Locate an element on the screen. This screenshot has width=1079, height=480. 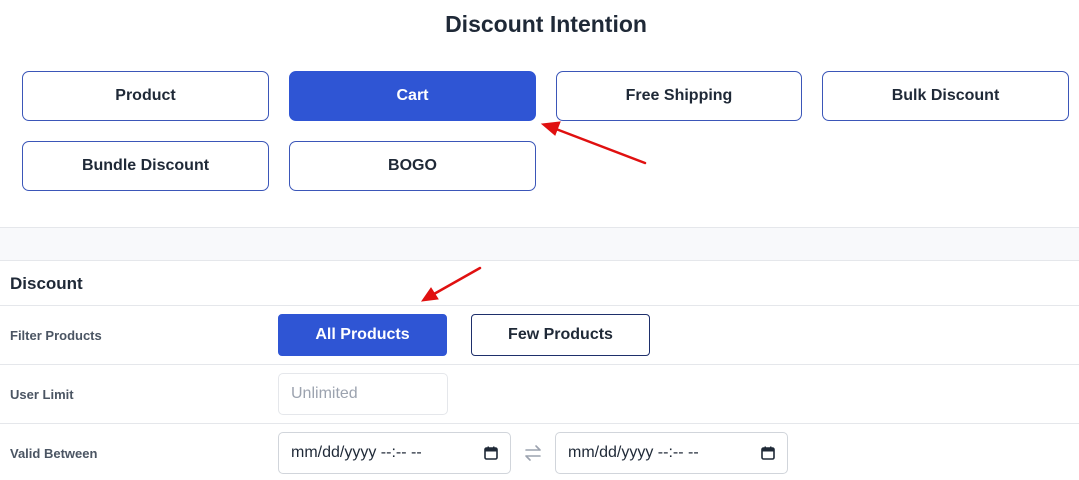
intention-free-shipping-button: Free Shipping is located at coordinates (679, 96).